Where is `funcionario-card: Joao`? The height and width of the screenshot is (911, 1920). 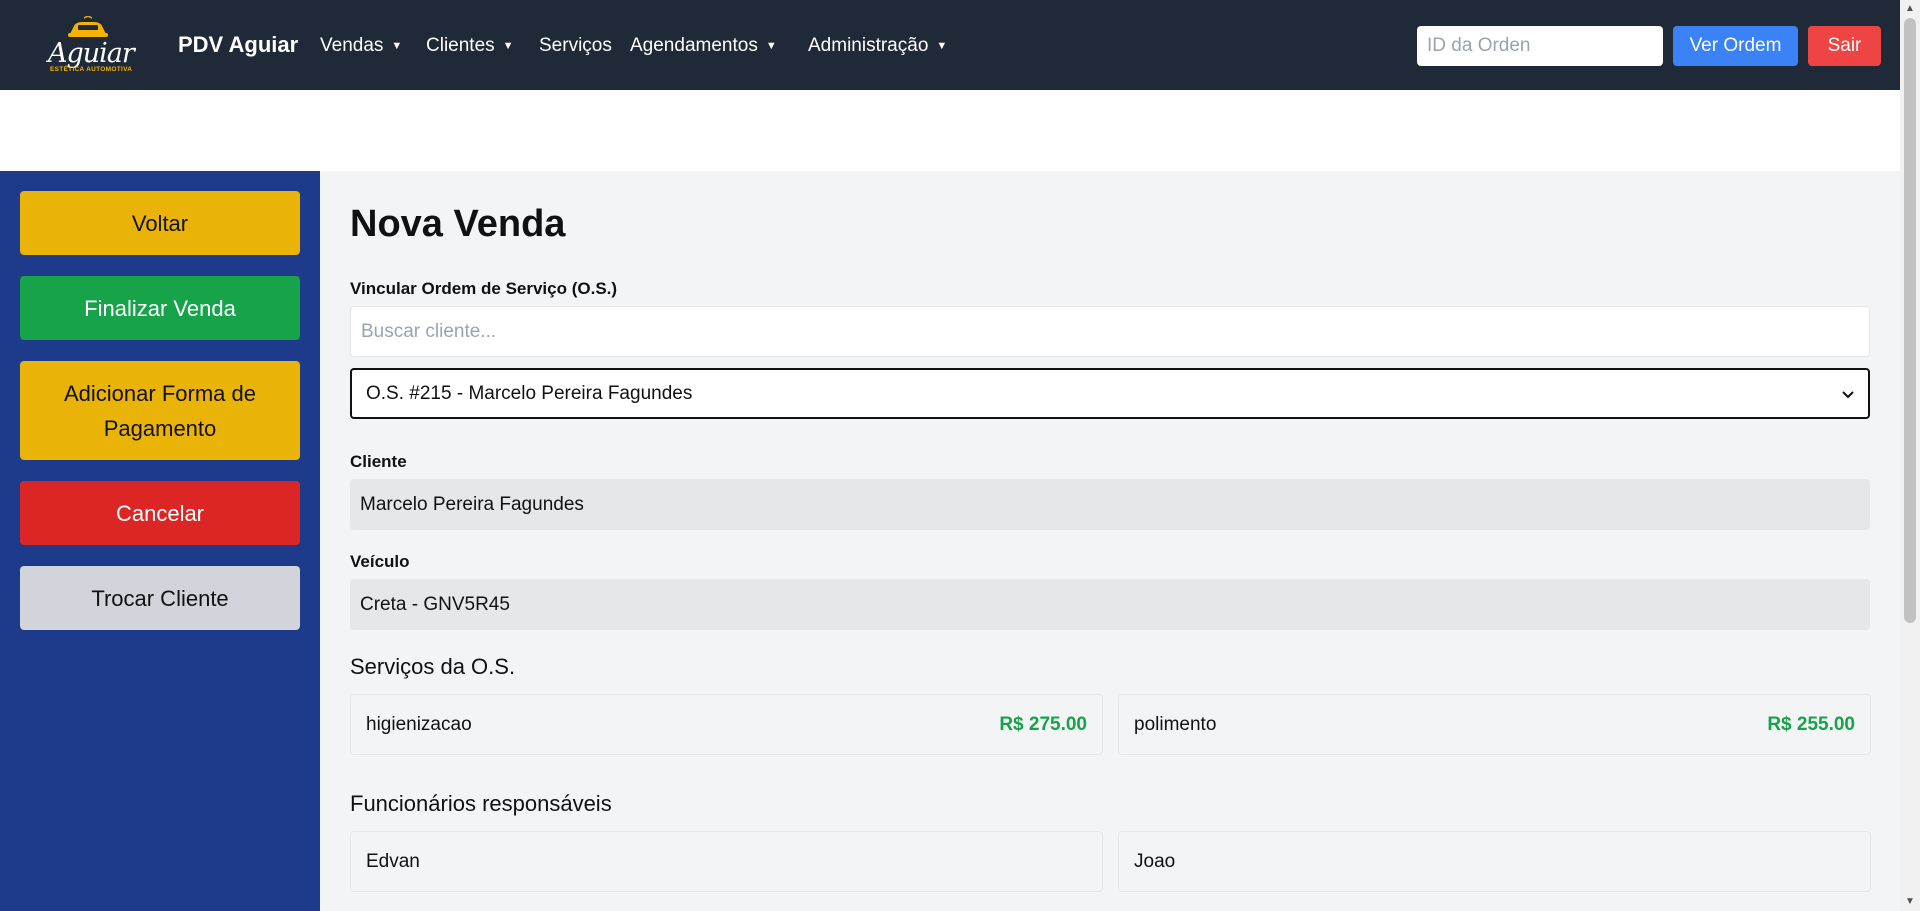
funcionario-card: Joao is located at coordinates (1494, 861).